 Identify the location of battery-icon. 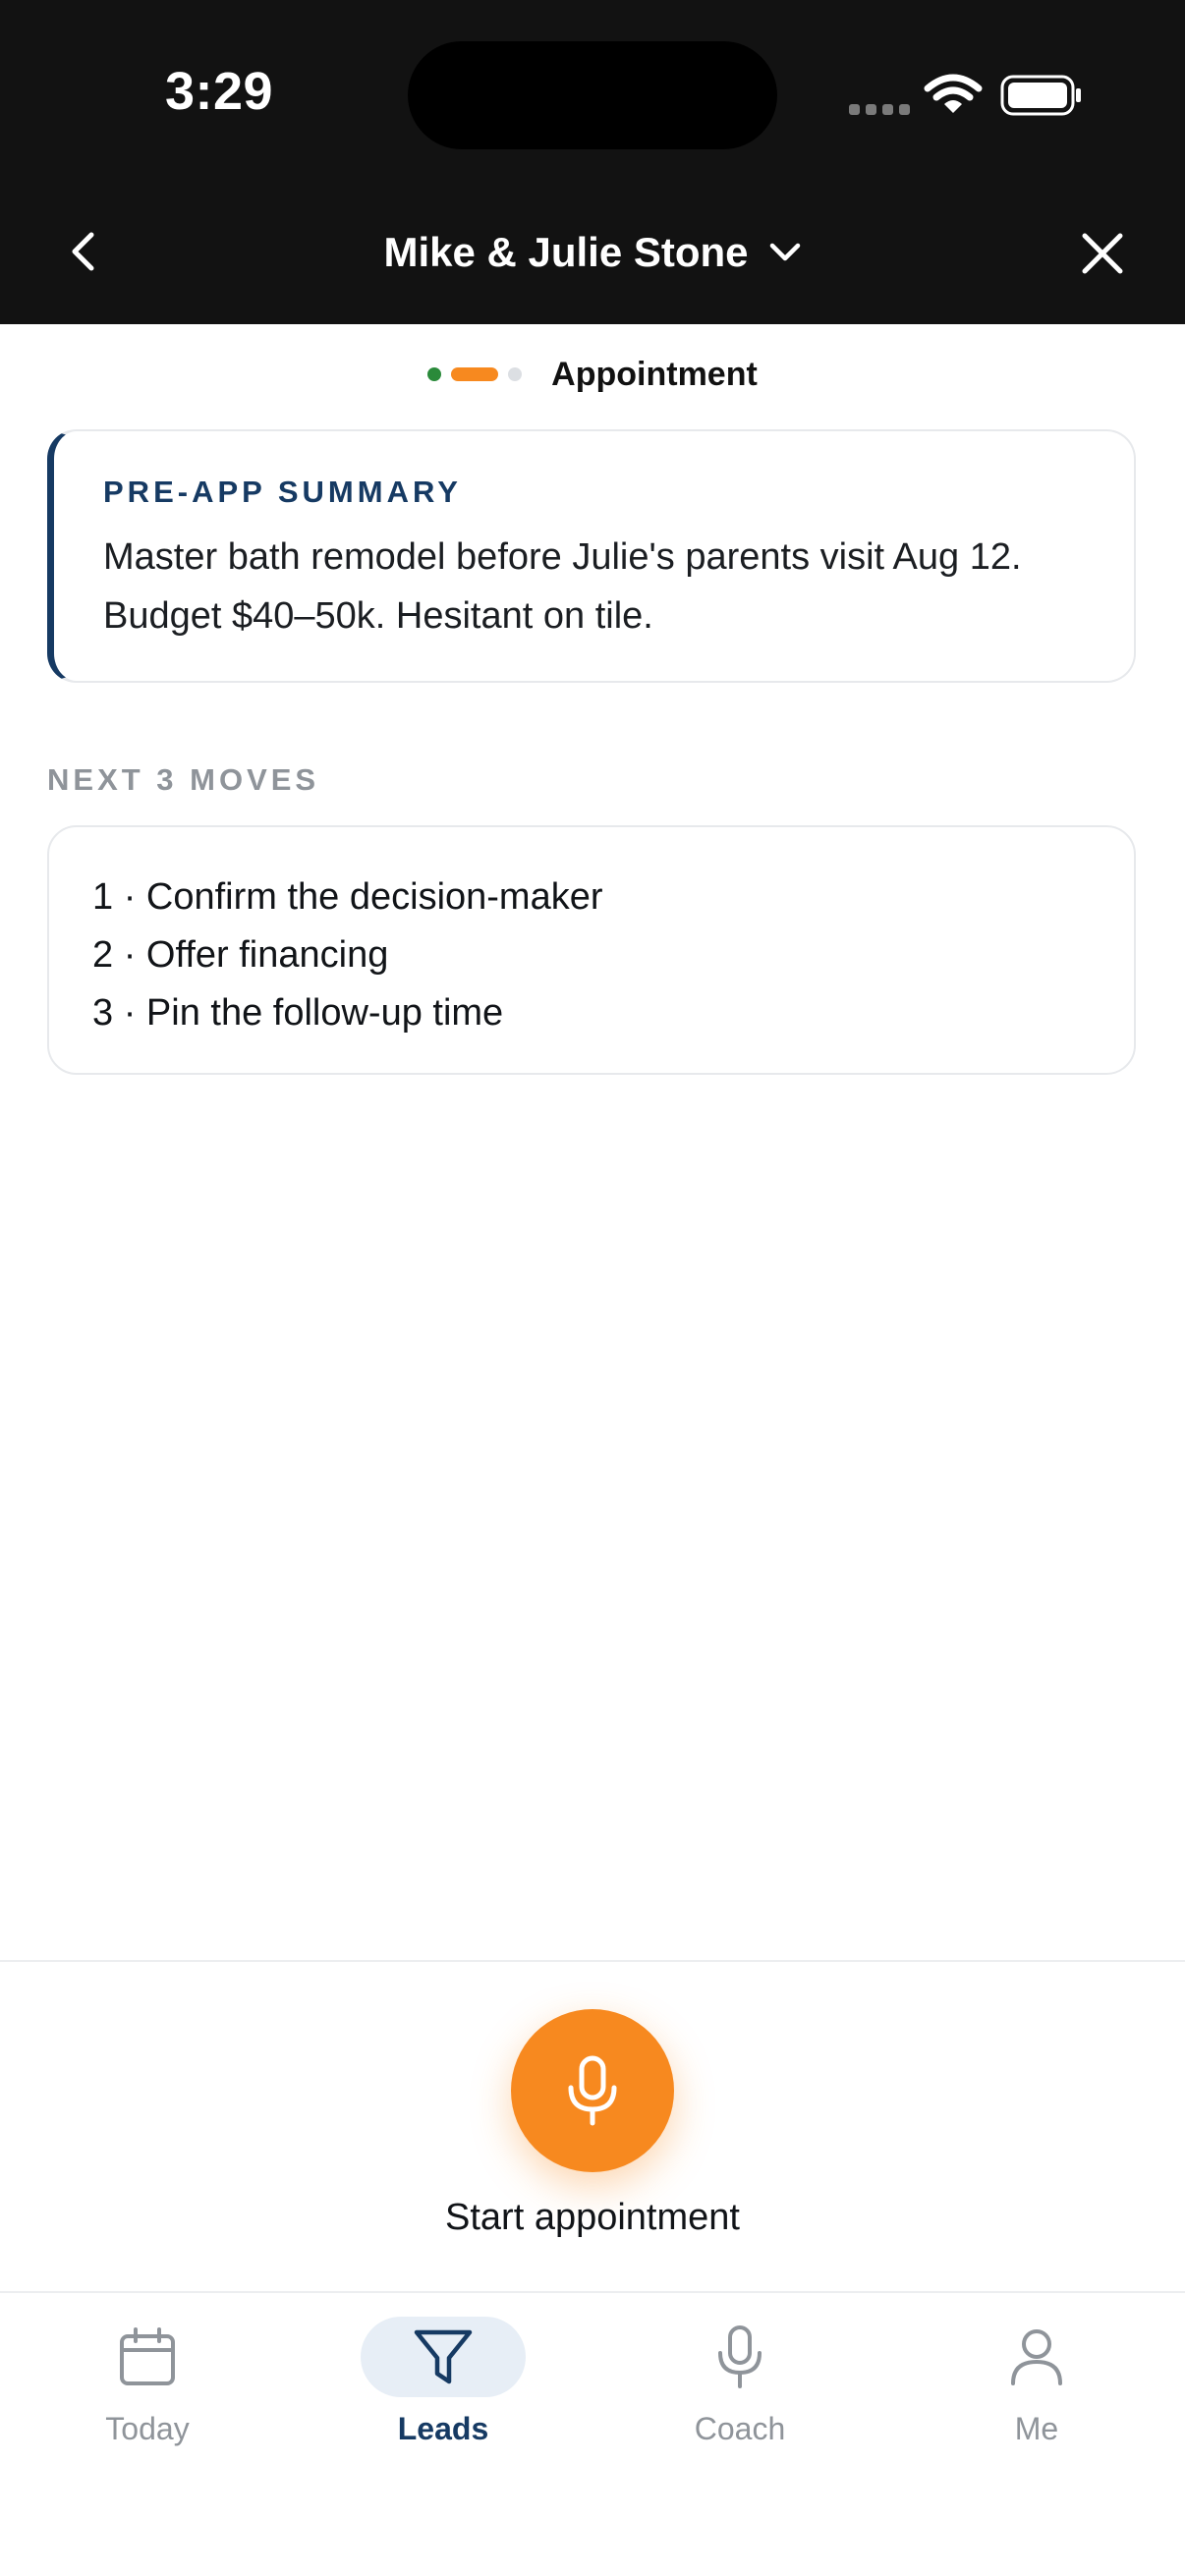
(1041, 95).